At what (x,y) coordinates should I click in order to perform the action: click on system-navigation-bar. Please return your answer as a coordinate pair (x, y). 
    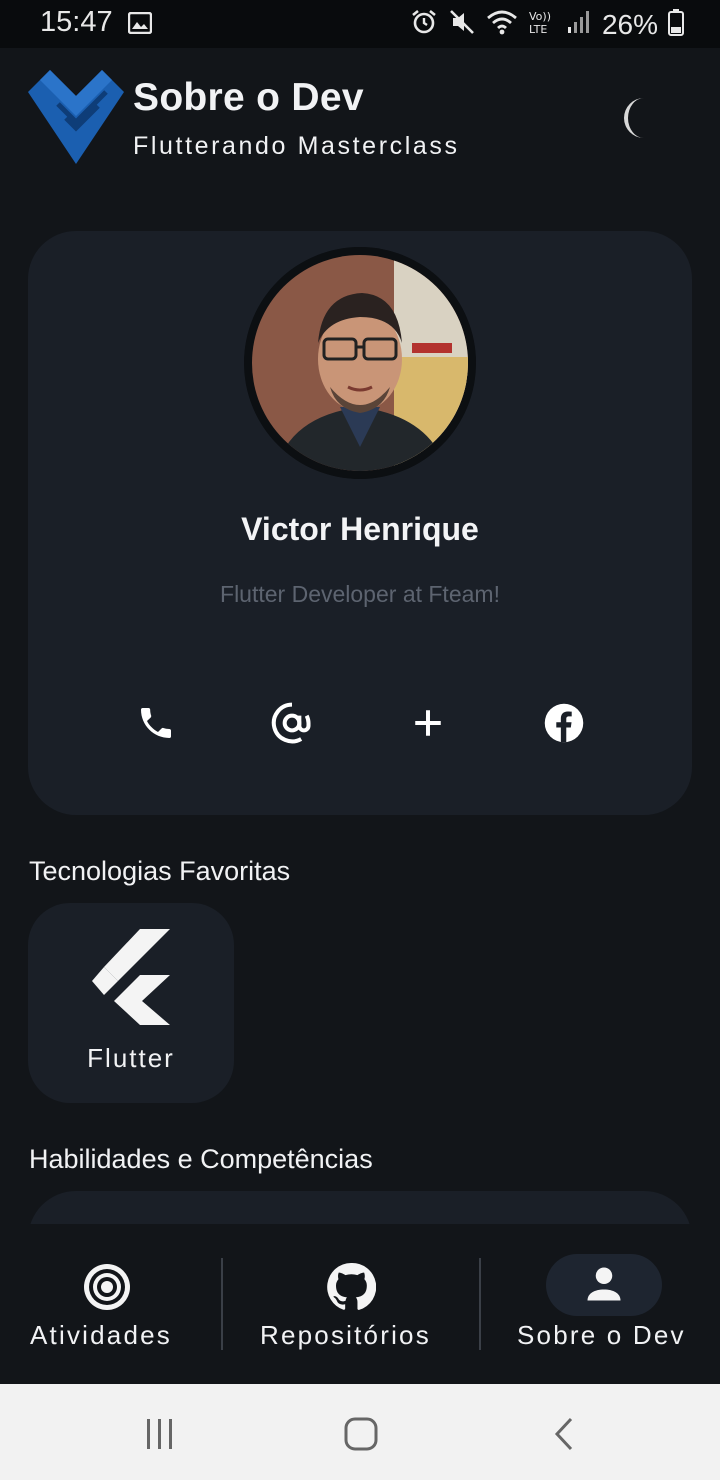
    Looking at the image, I should click on (360, 1432).